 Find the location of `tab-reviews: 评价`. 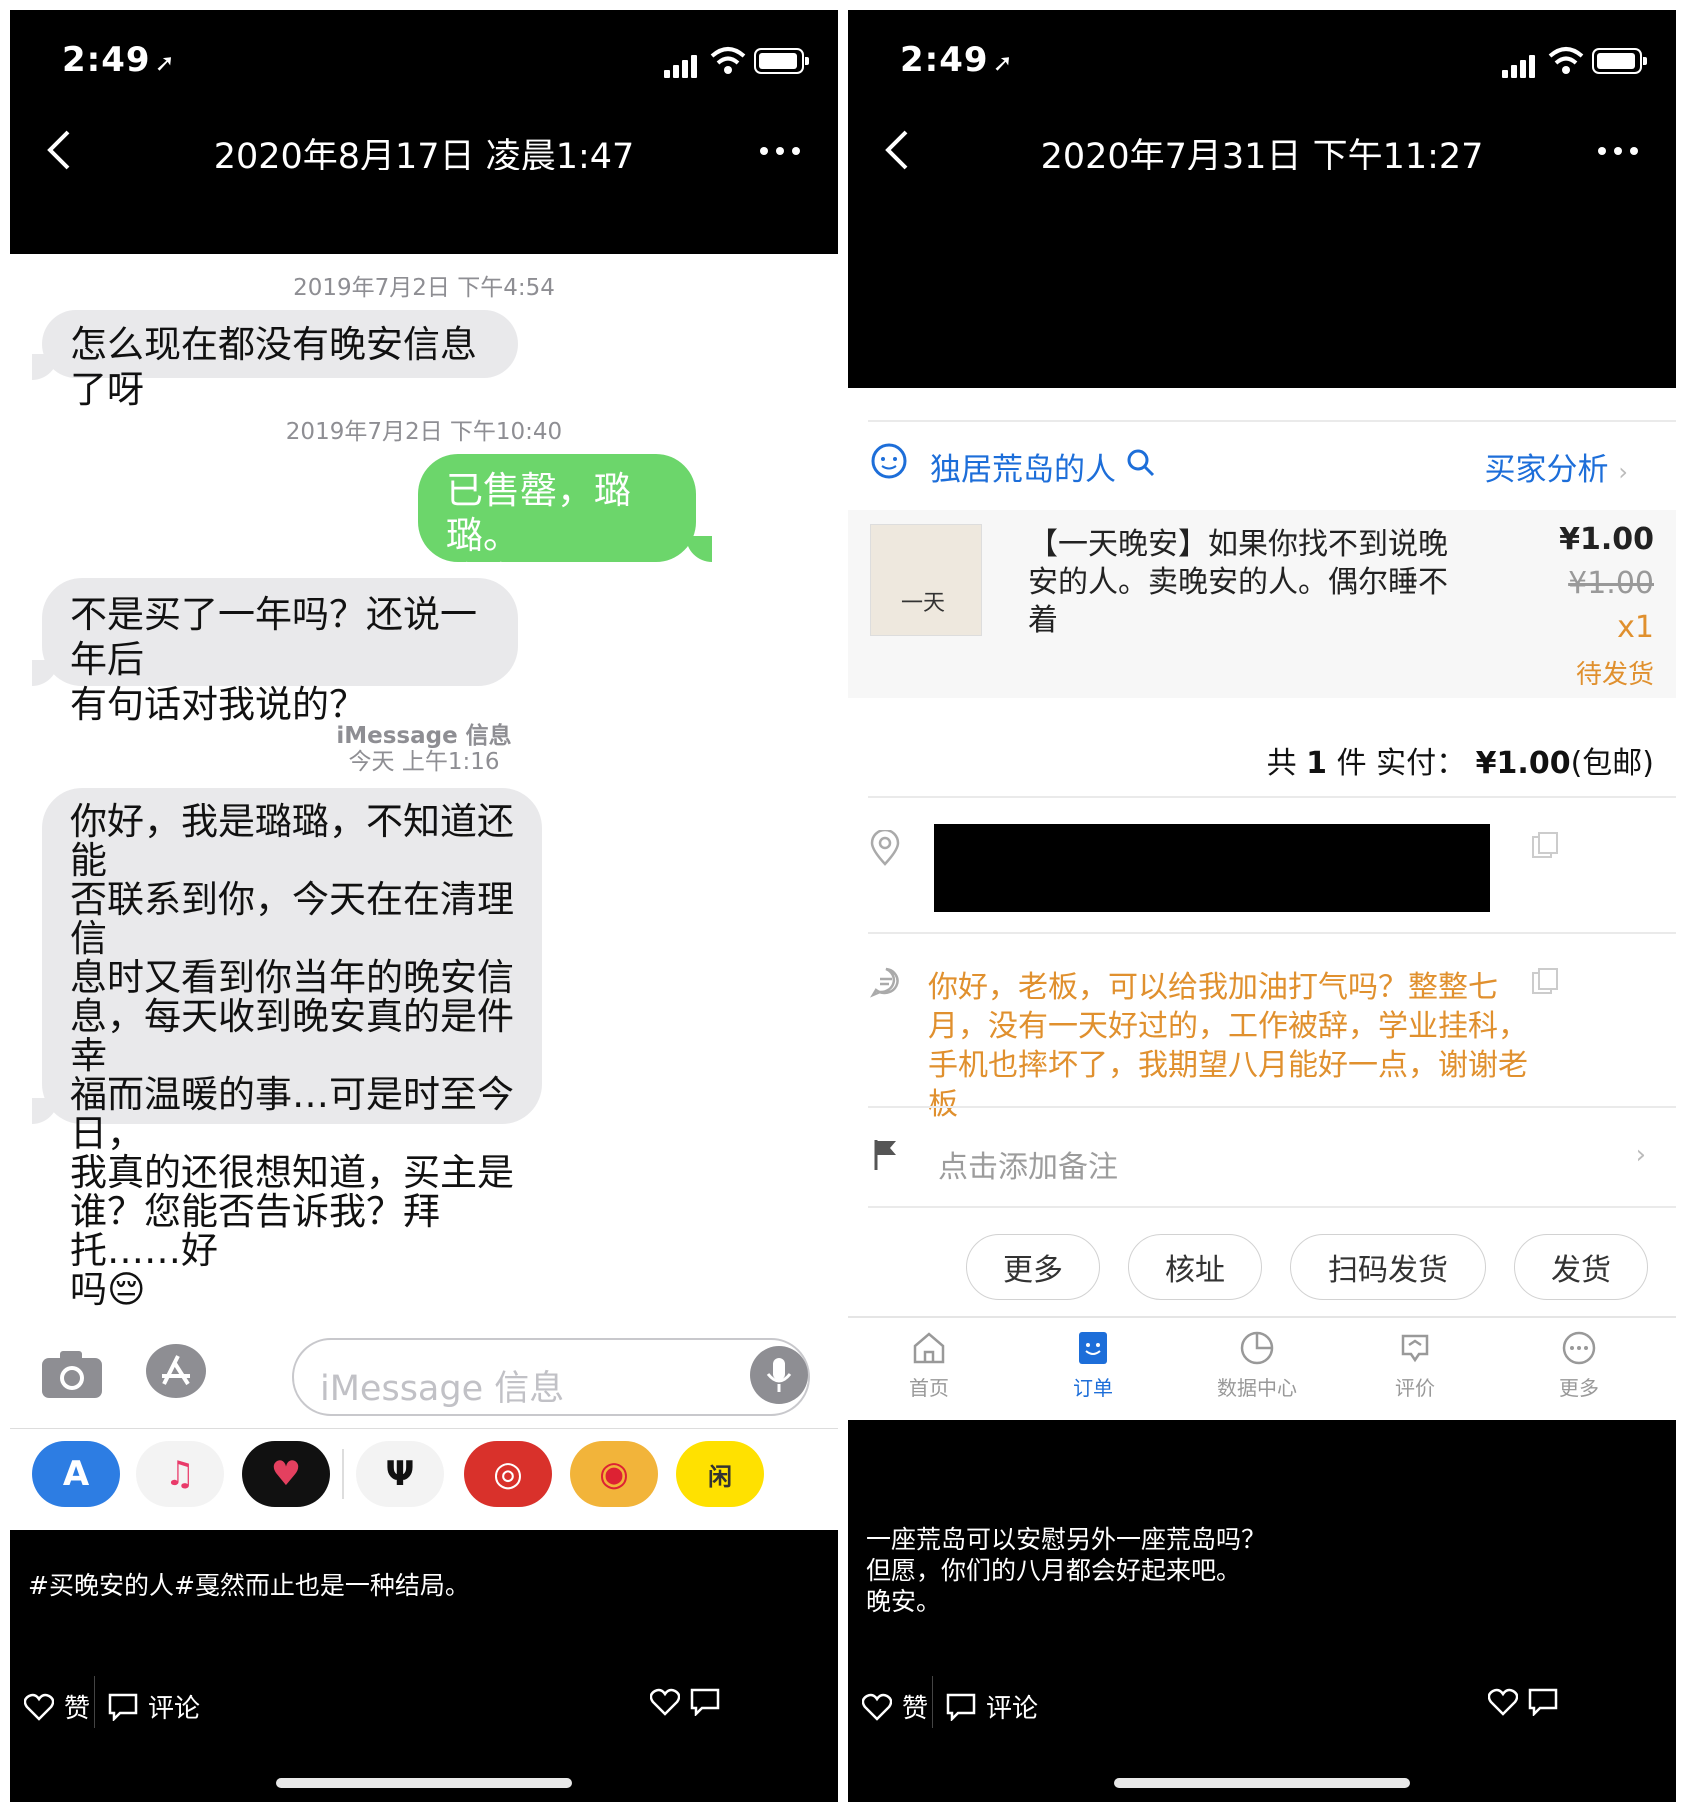

tab-reviews: 评价 is located at coordinates (1415, 1364).